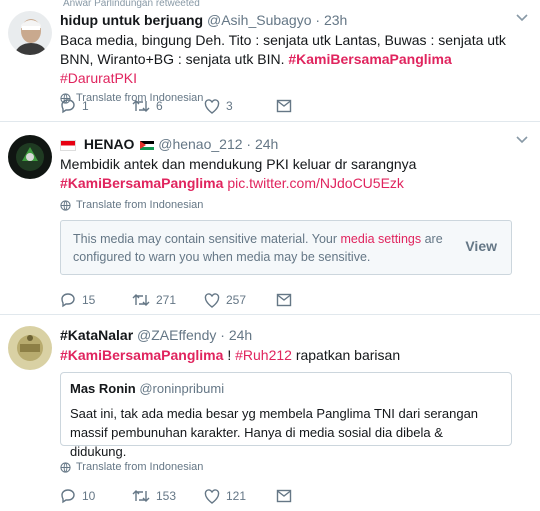 Image resolution: width=540 pixels, height=511 pixels. Describe the element at coordinates (331, 20) in the screenshot. I see `timestamp: · 23h` at that location.